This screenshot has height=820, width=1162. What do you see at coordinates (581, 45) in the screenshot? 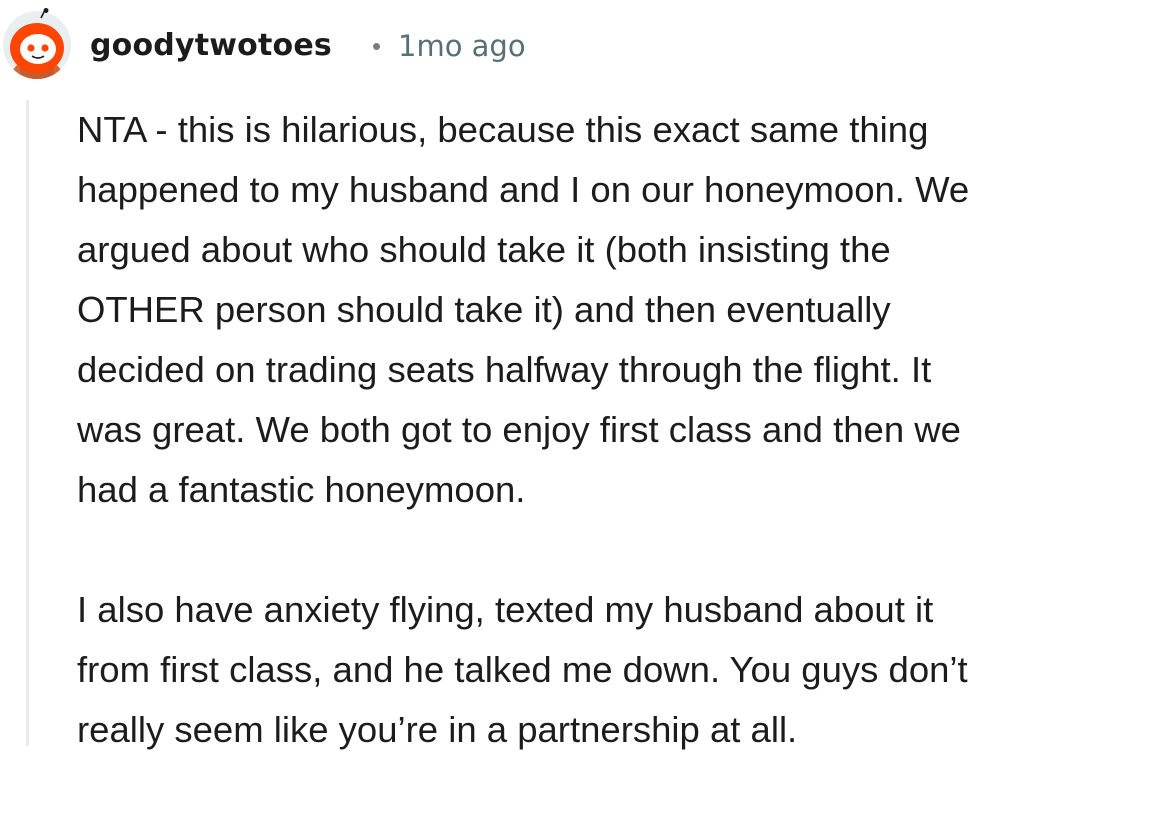
I see `comment-header: goodytwotoes • 1mo ago` at bounding box center [581, 45].